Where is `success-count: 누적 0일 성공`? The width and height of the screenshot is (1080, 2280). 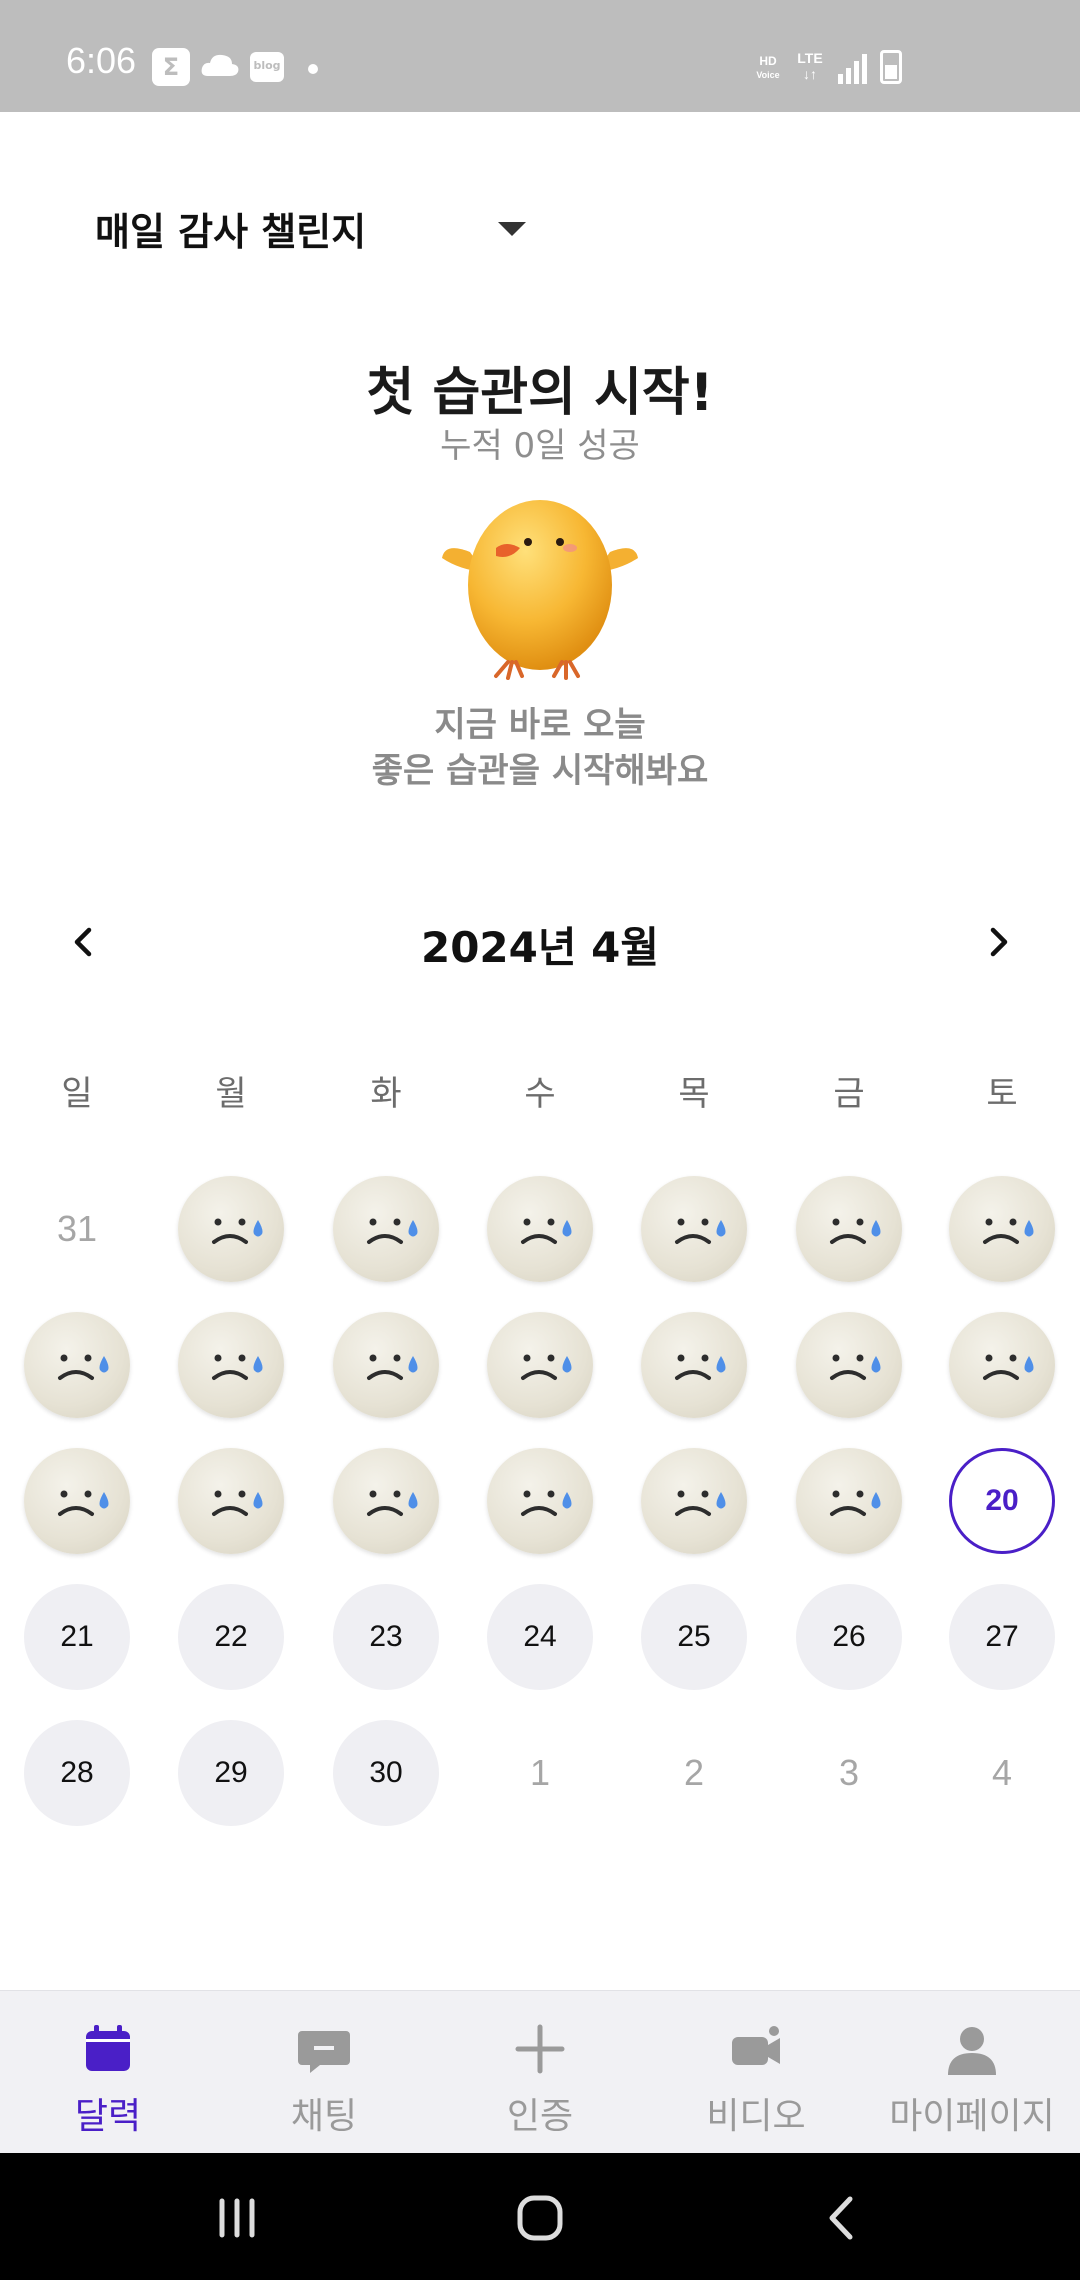
success-count: 누적 0일 성공 is located at coordinates (540, 446).